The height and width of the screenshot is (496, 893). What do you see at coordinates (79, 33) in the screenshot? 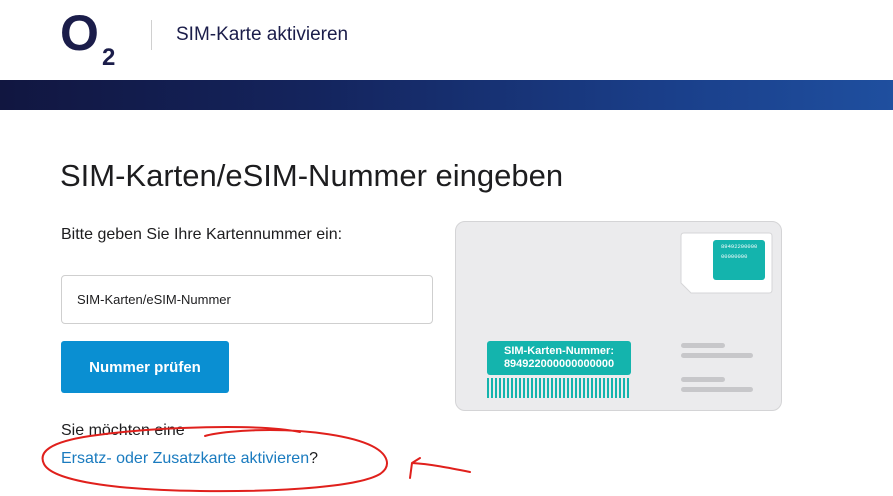
I see `logo-letter: O` at bounding box center [79, 33].